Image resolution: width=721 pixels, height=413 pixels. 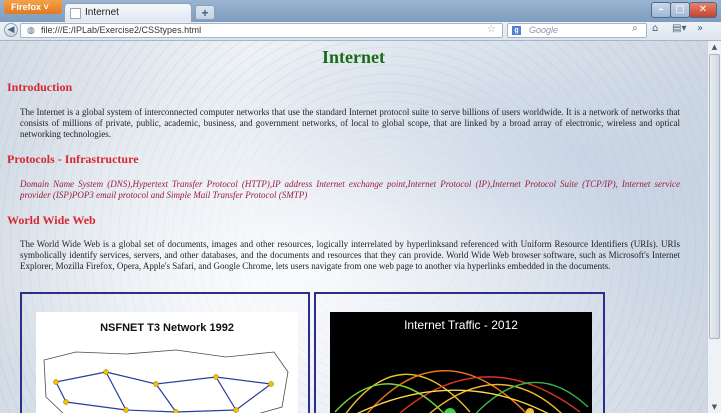 I want to click on home-icon: ⌂, so click(x=655, y=28).